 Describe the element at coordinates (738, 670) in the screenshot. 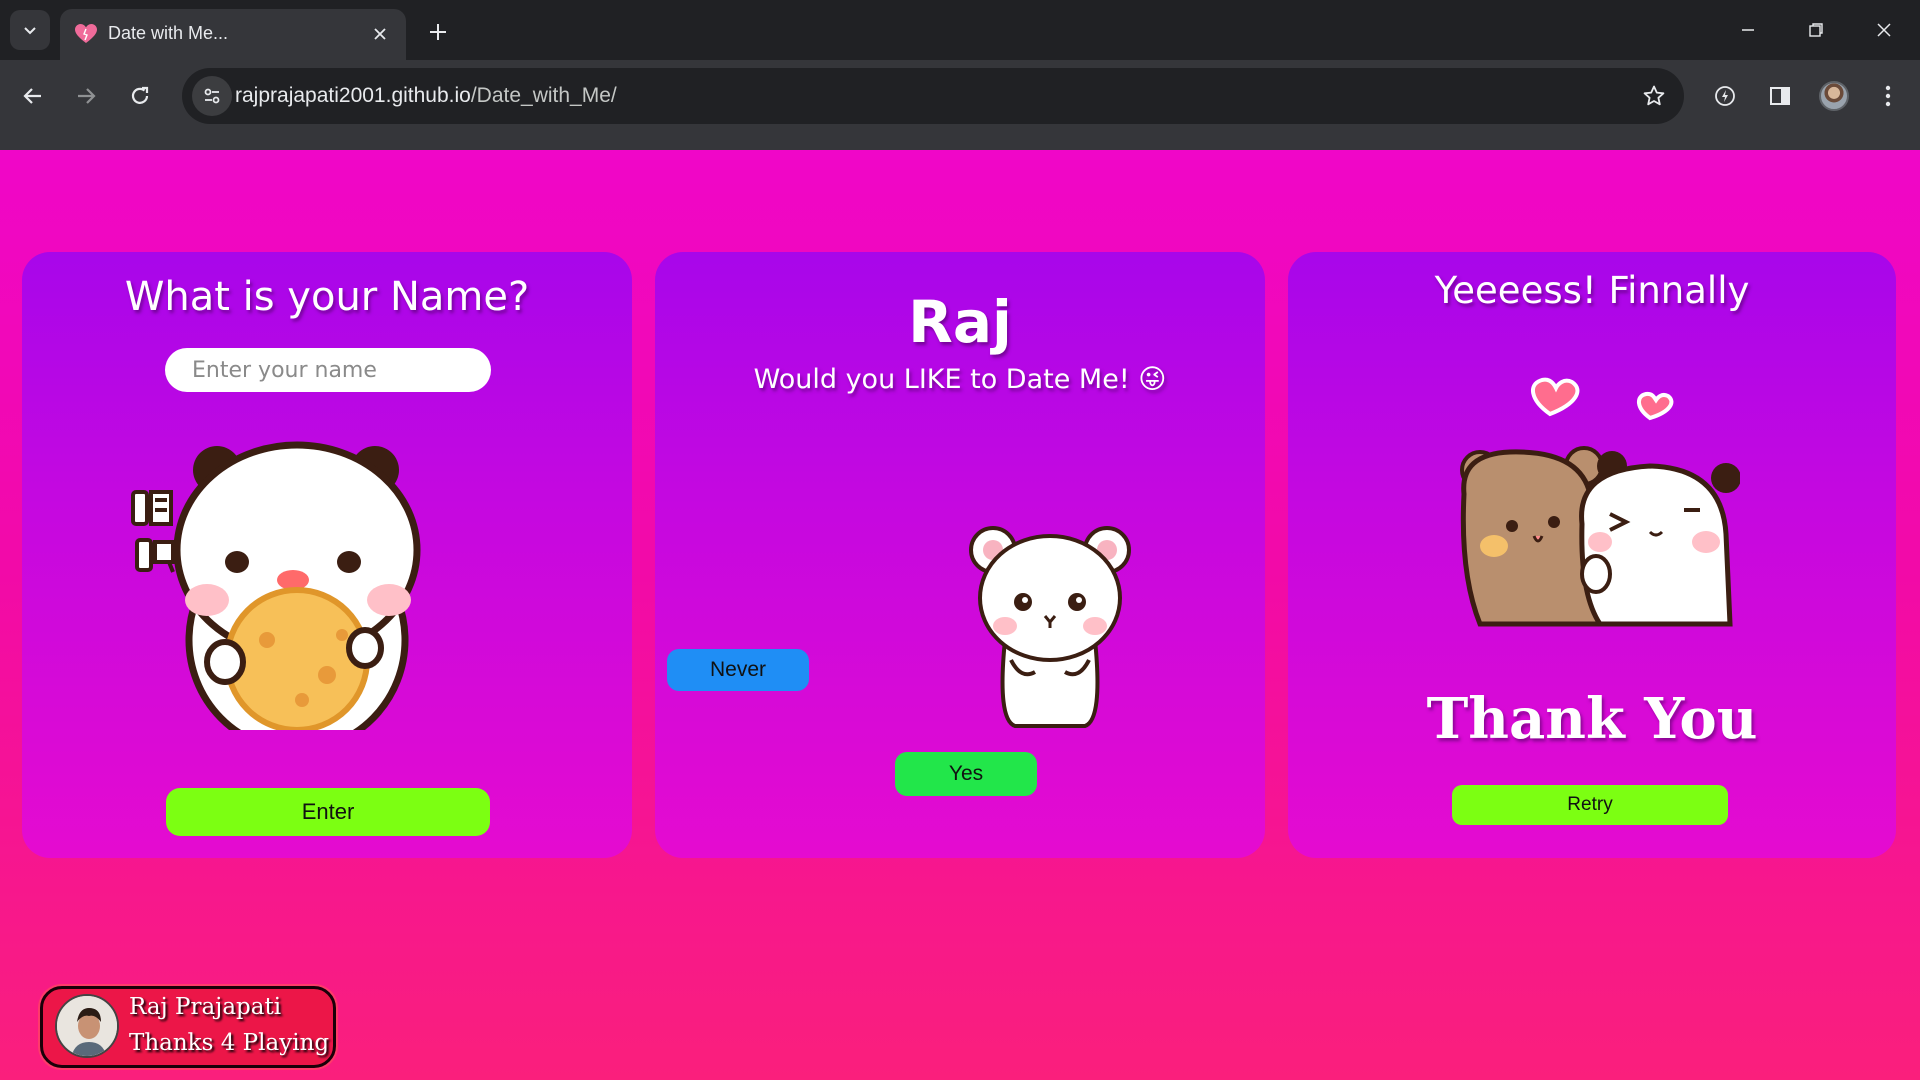

I see `never-button: Never` at that location.